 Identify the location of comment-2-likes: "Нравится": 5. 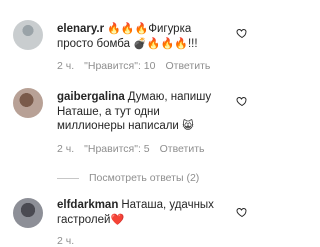
(116, 149).